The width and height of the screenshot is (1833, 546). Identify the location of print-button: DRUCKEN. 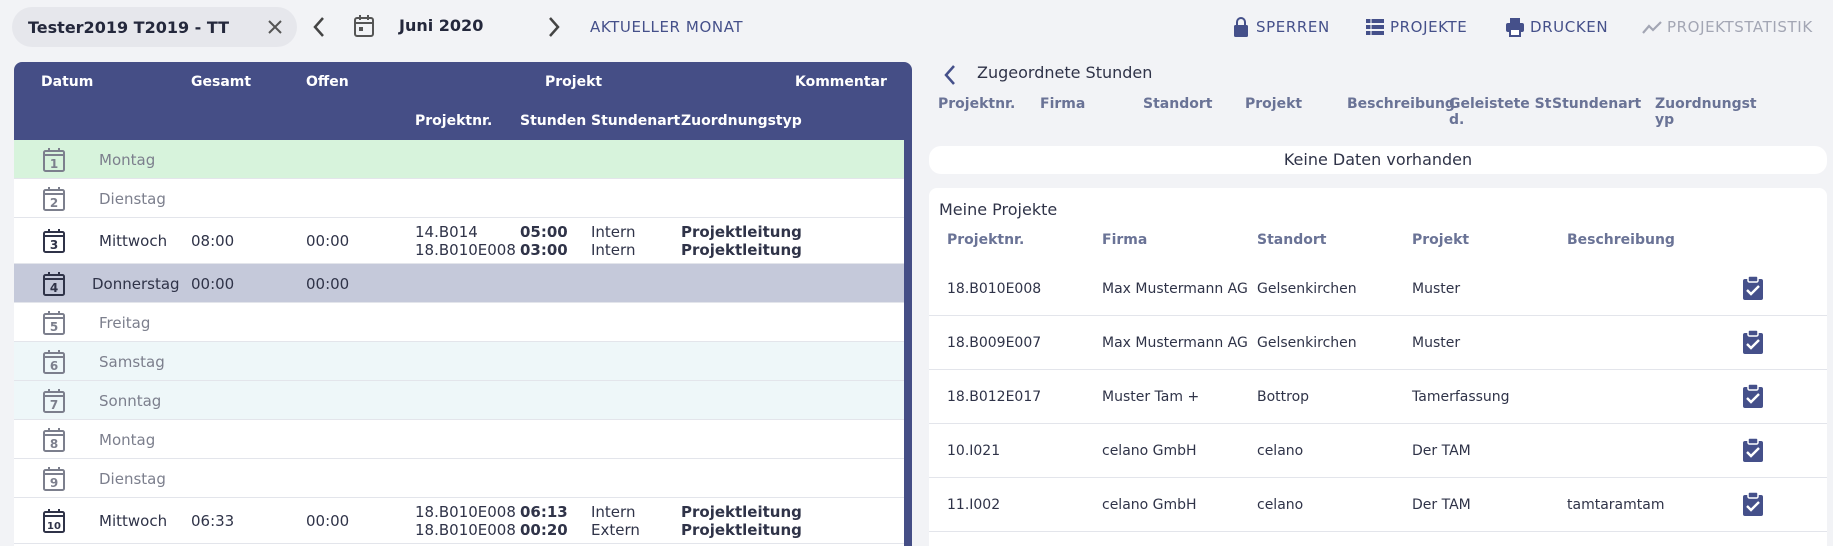
(1556, 27).